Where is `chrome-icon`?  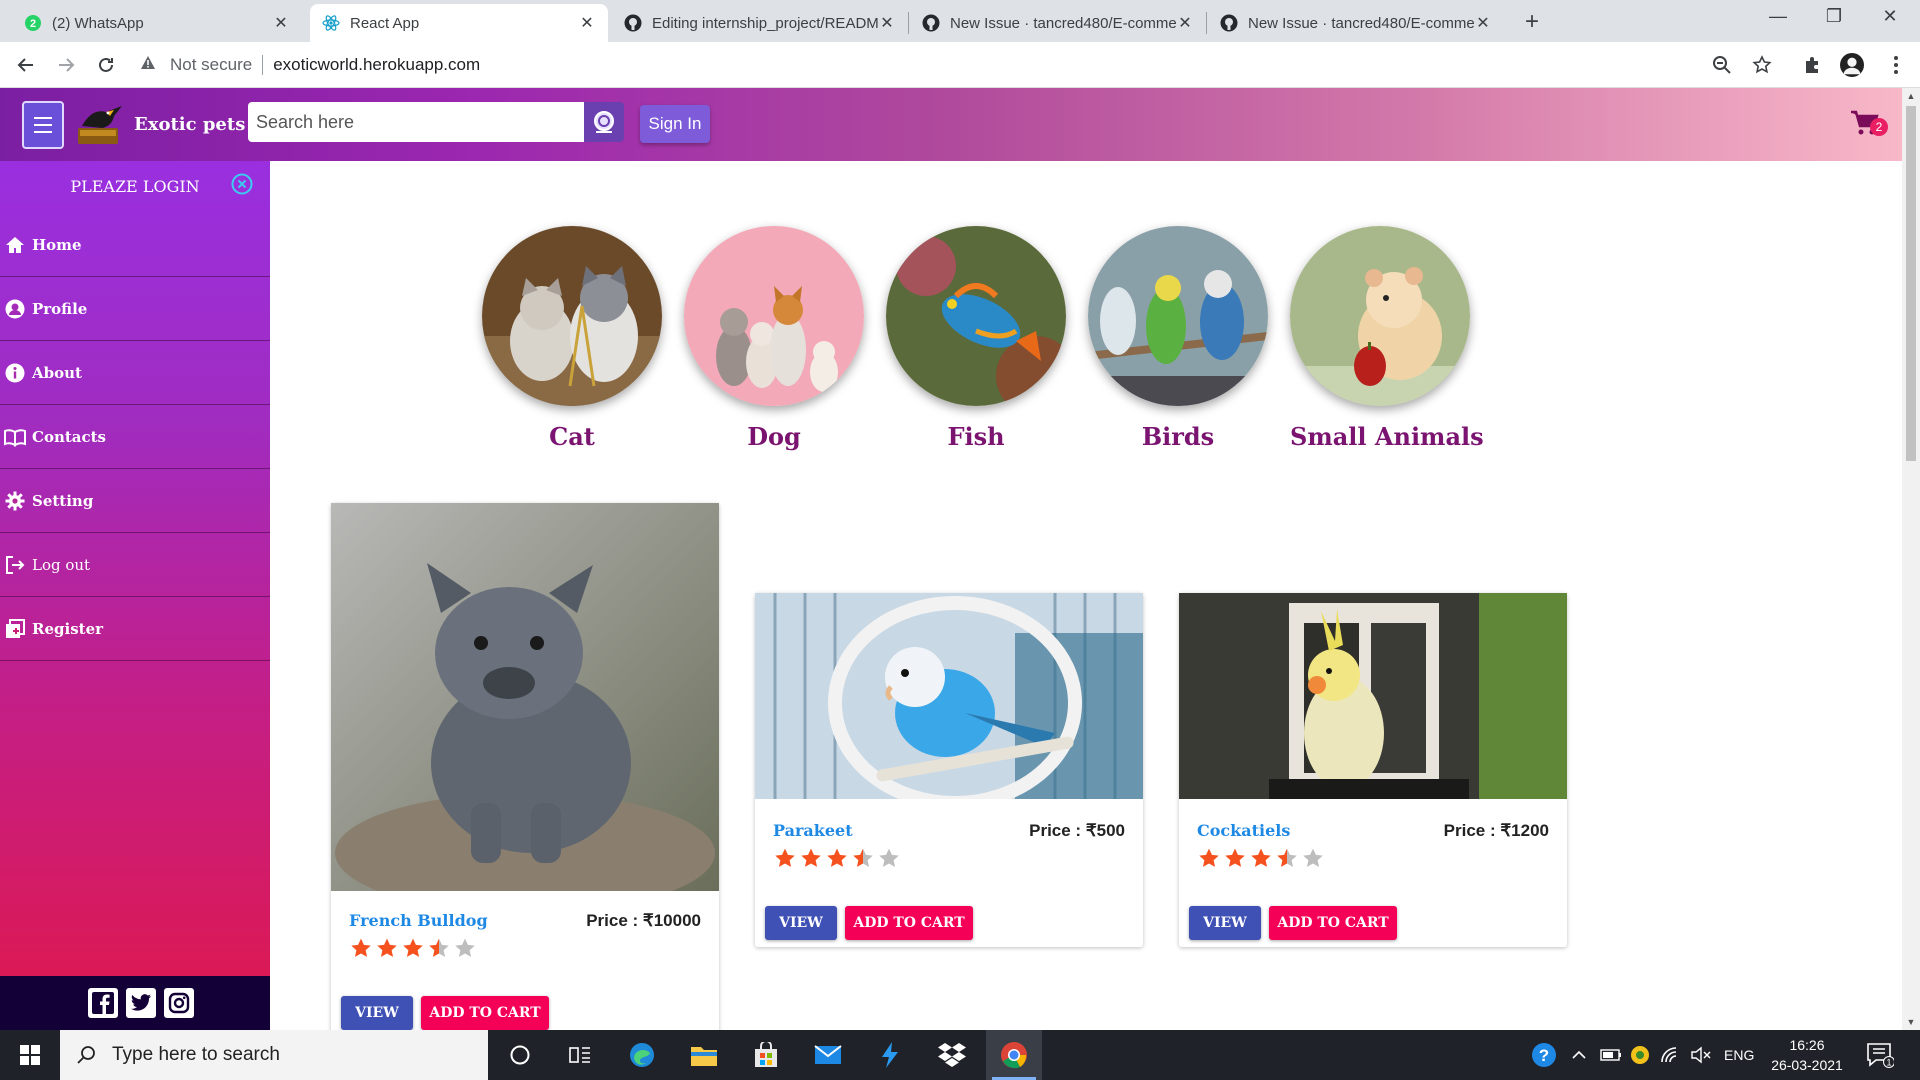 chrome-icon is located at coordinates (1014, 1055).